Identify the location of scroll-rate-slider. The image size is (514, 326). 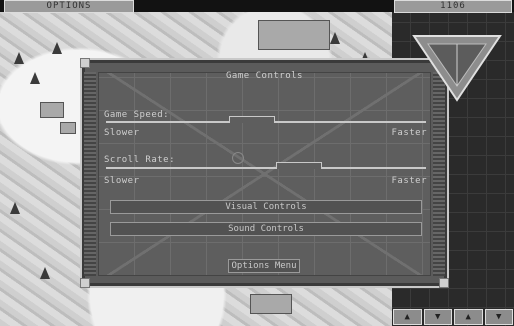
(266, 168).